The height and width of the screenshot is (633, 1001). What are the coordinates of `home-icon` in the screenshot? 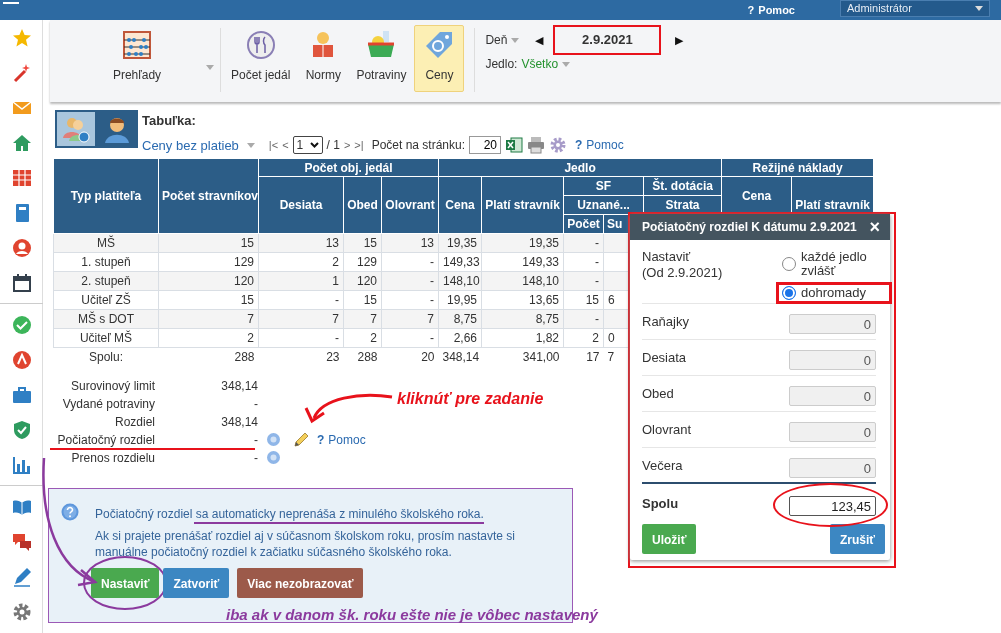 It's located at (21, 142).